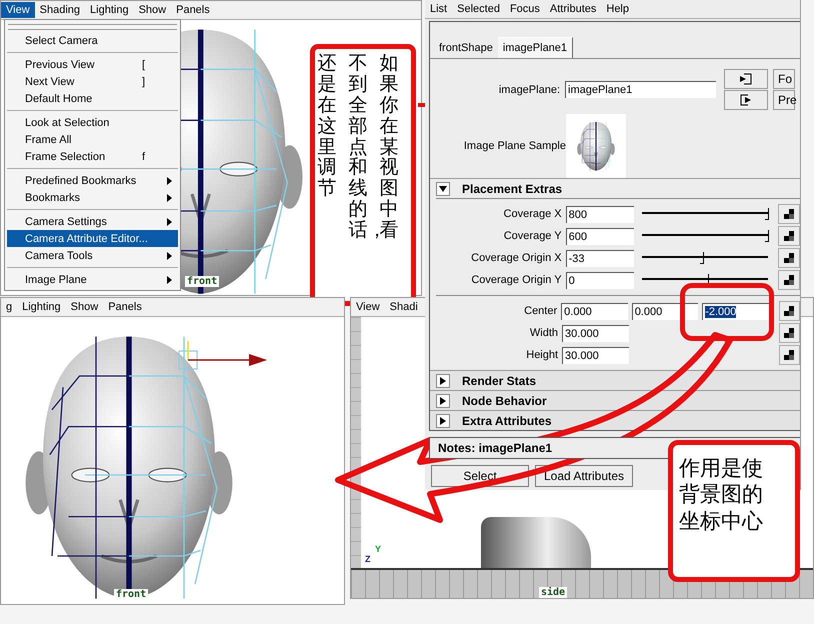 The width and height of the screenshot is (814, 624). What do you see at coordinates (92, 255) in the screenshot?
I see `menu-item: Camera Tools` at bounding box center [92, 255].